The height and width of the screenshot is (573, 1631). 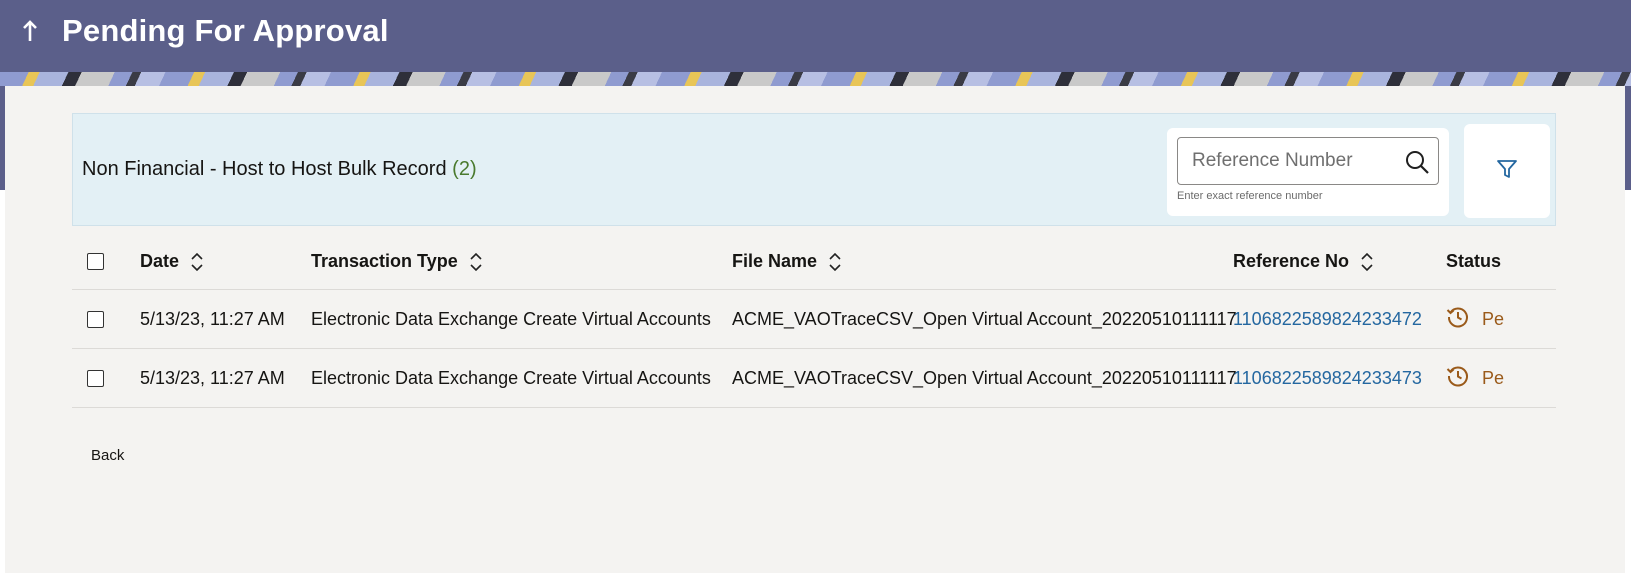 I want to click on select-all-checkbox, so click(x=95, y=261).